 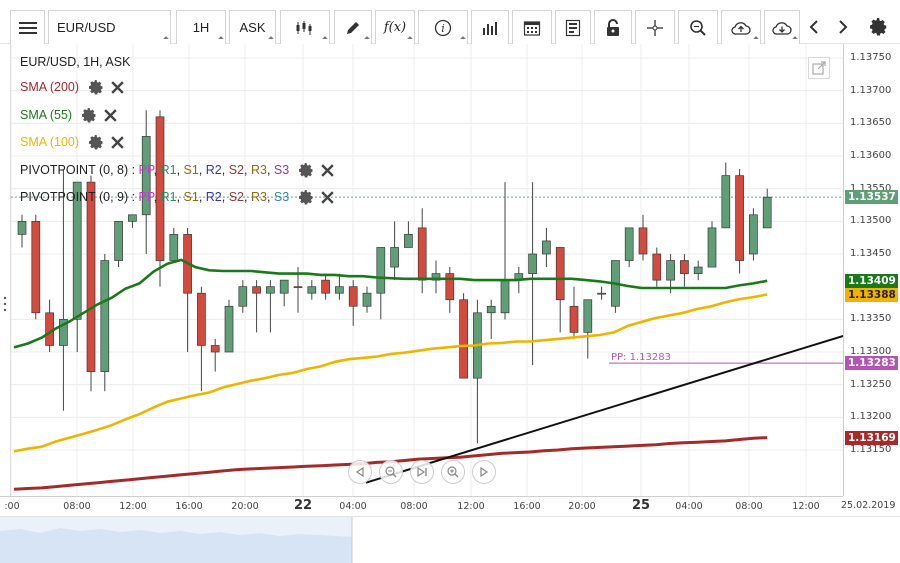 What do you see at coordinates (871, 253) in the screenshot?
I see `price-tick-label: 1.13450` at bounding box center [871, 253].